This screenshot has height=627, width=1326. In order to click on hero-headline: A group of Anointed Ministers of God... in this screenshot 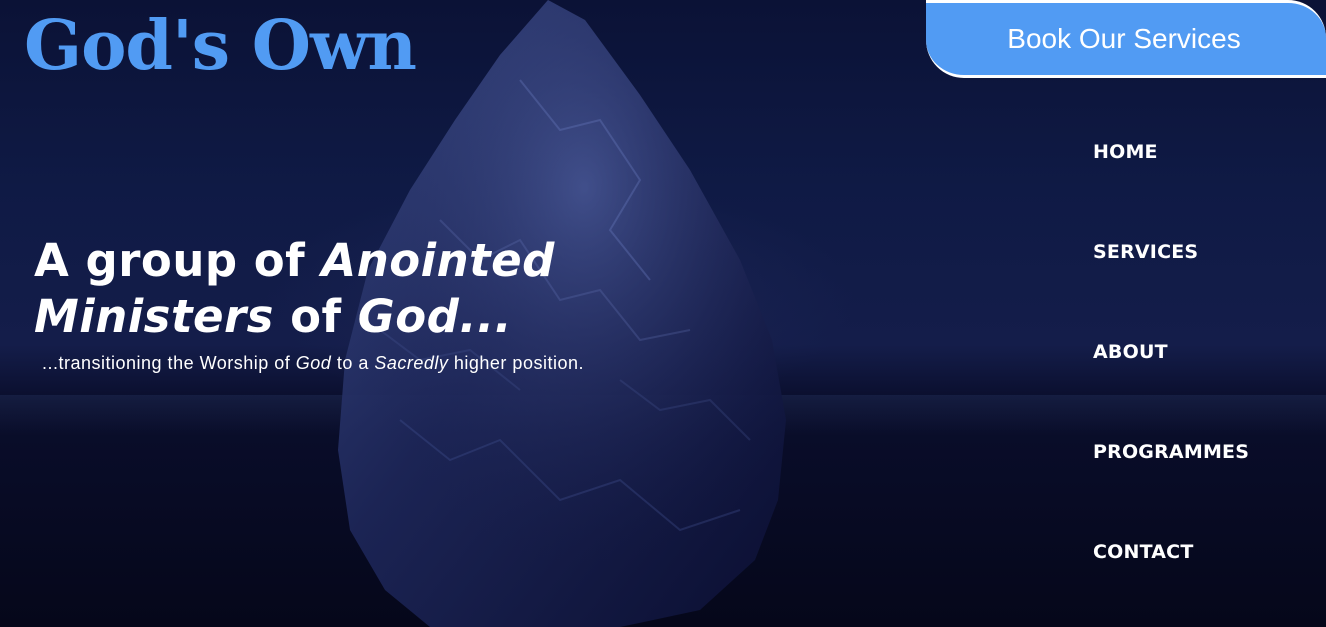, I will do `click(344, 289)`.